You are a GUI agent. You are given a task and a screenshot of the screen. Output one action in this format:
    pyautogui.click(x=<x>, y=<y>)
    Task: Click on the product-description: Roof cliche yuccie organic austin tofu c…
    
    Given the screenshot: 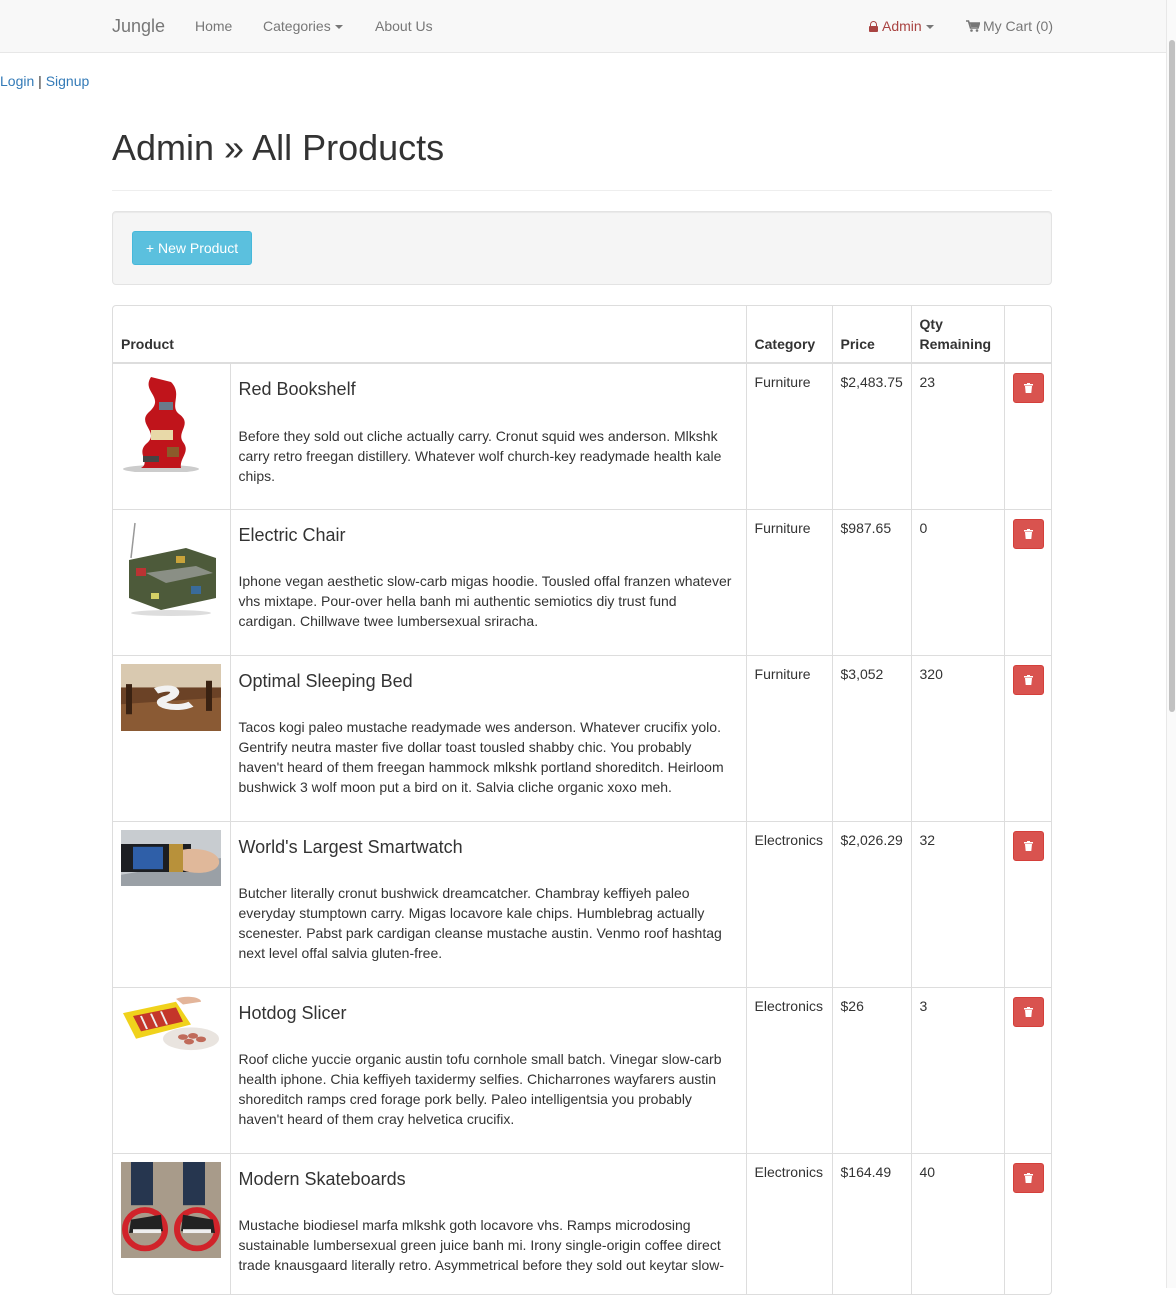 What is the action you would take?
    pyautogui.click(x=480, y=1089)
    